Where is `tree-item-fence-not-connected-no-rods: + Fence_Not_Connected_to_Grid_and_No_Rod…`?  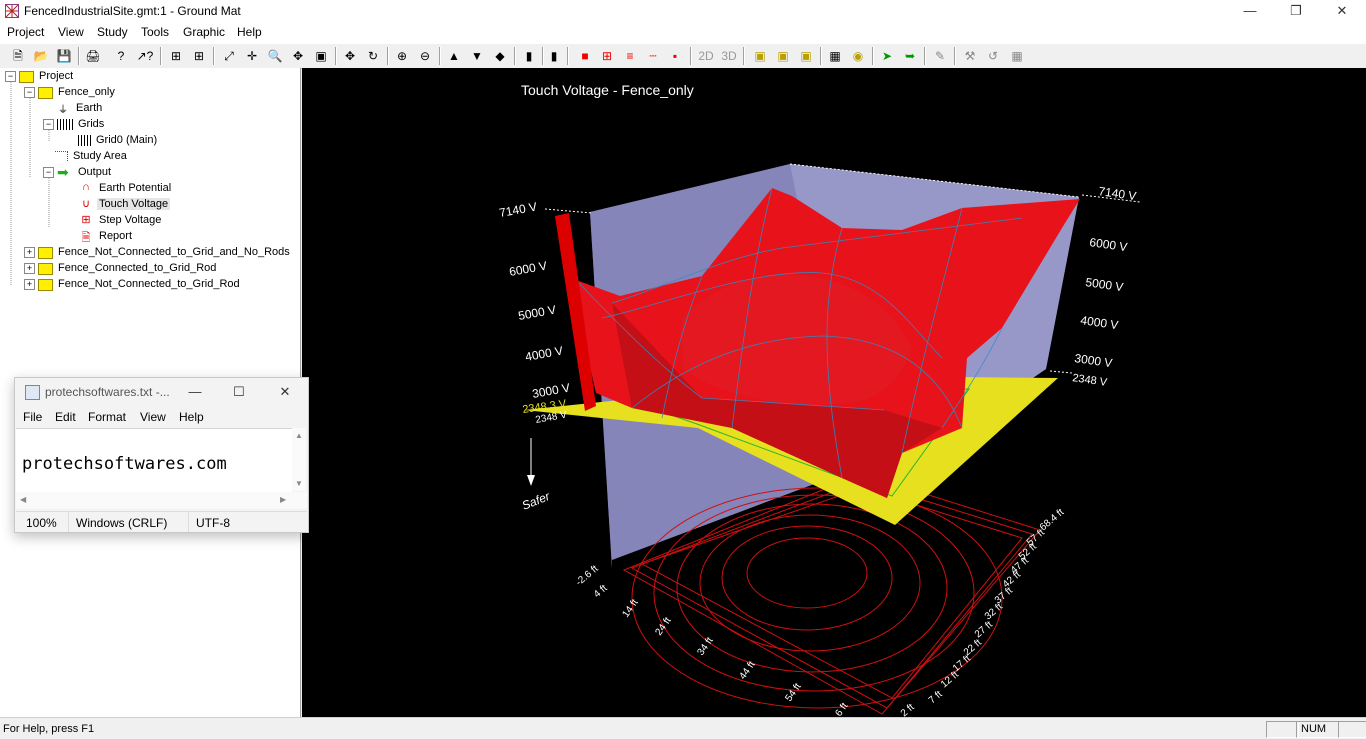 tree-item-fence-not-connected-no-rods: + Fence_Not_Connected_to_Grid_and_No_Rod… is located at coordinates (158, 252).